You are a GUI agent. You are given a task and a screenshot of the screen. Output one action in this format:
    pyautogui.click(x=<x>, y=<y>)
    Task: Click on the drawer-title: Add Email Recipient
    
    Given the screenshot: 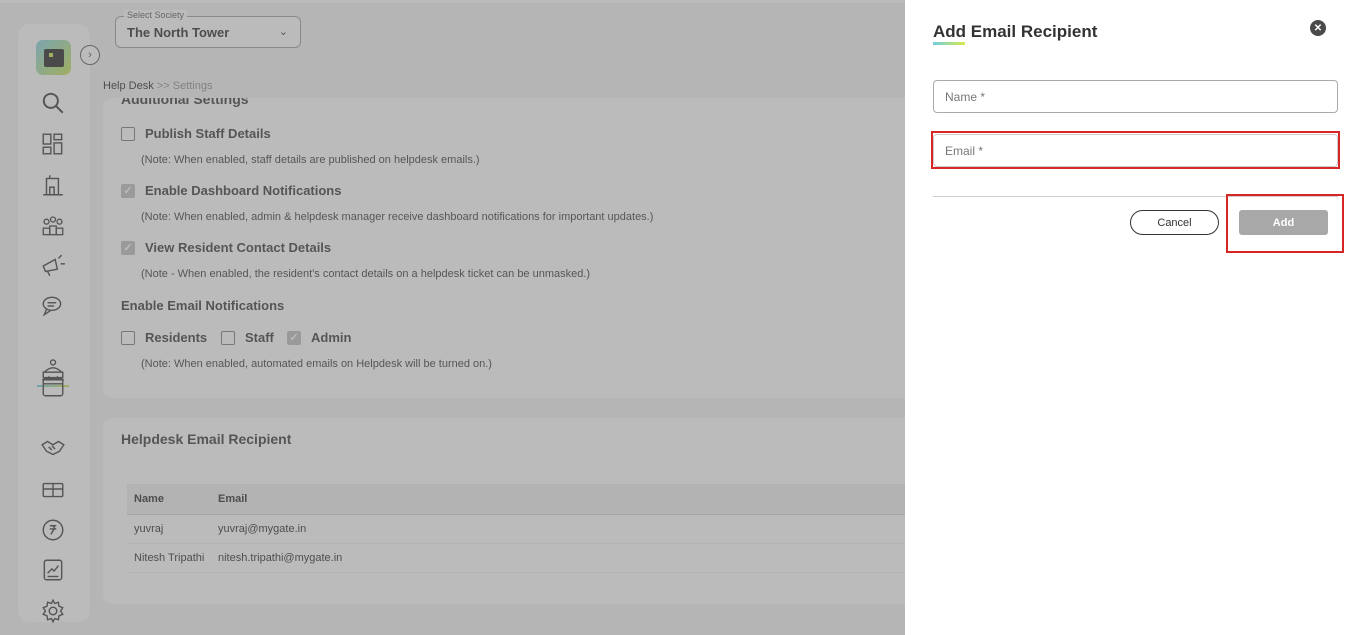 What is the action you would take?
    pyautogui.click(x=1015, y=31)
    